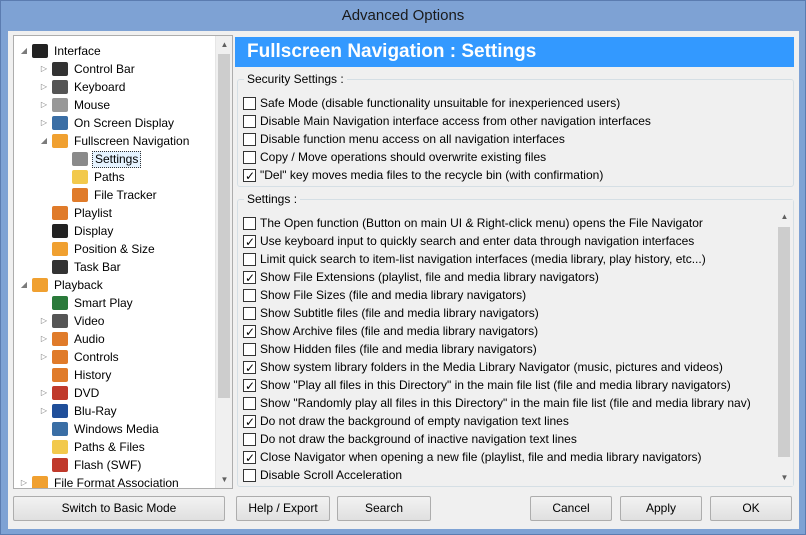 Image resolution: width=806 pixels, height=535 pixels. I want to click on tree-item-control-bar: ▷ Control Bar, so click(87, 69).